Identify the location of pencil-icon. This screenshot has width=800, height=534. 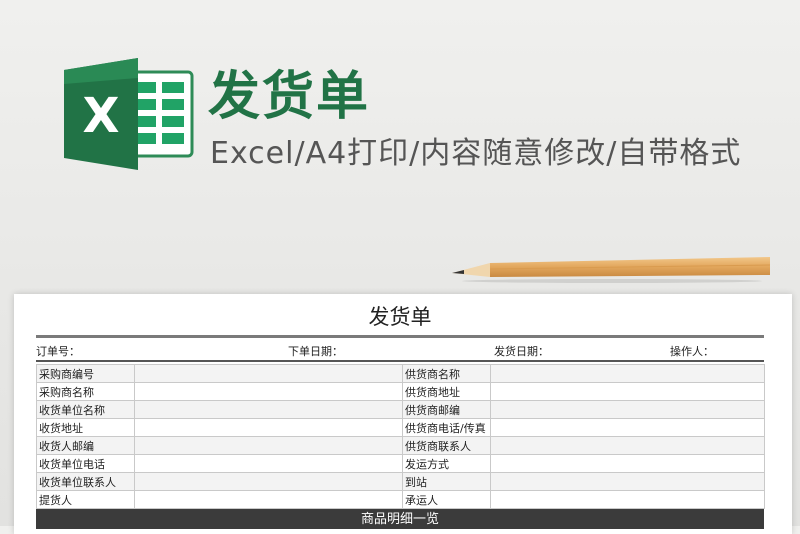
(612, 270).